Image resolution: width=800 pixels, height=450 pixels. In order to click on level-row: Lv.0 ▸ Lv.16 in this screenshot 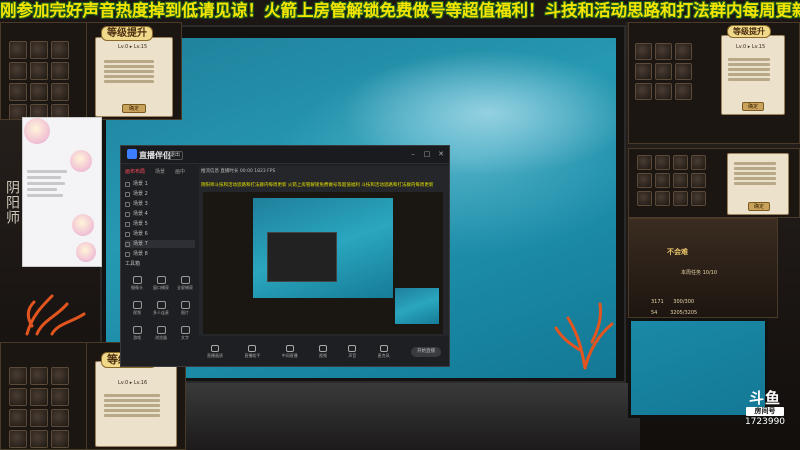, I will do `click(133, 383)`.